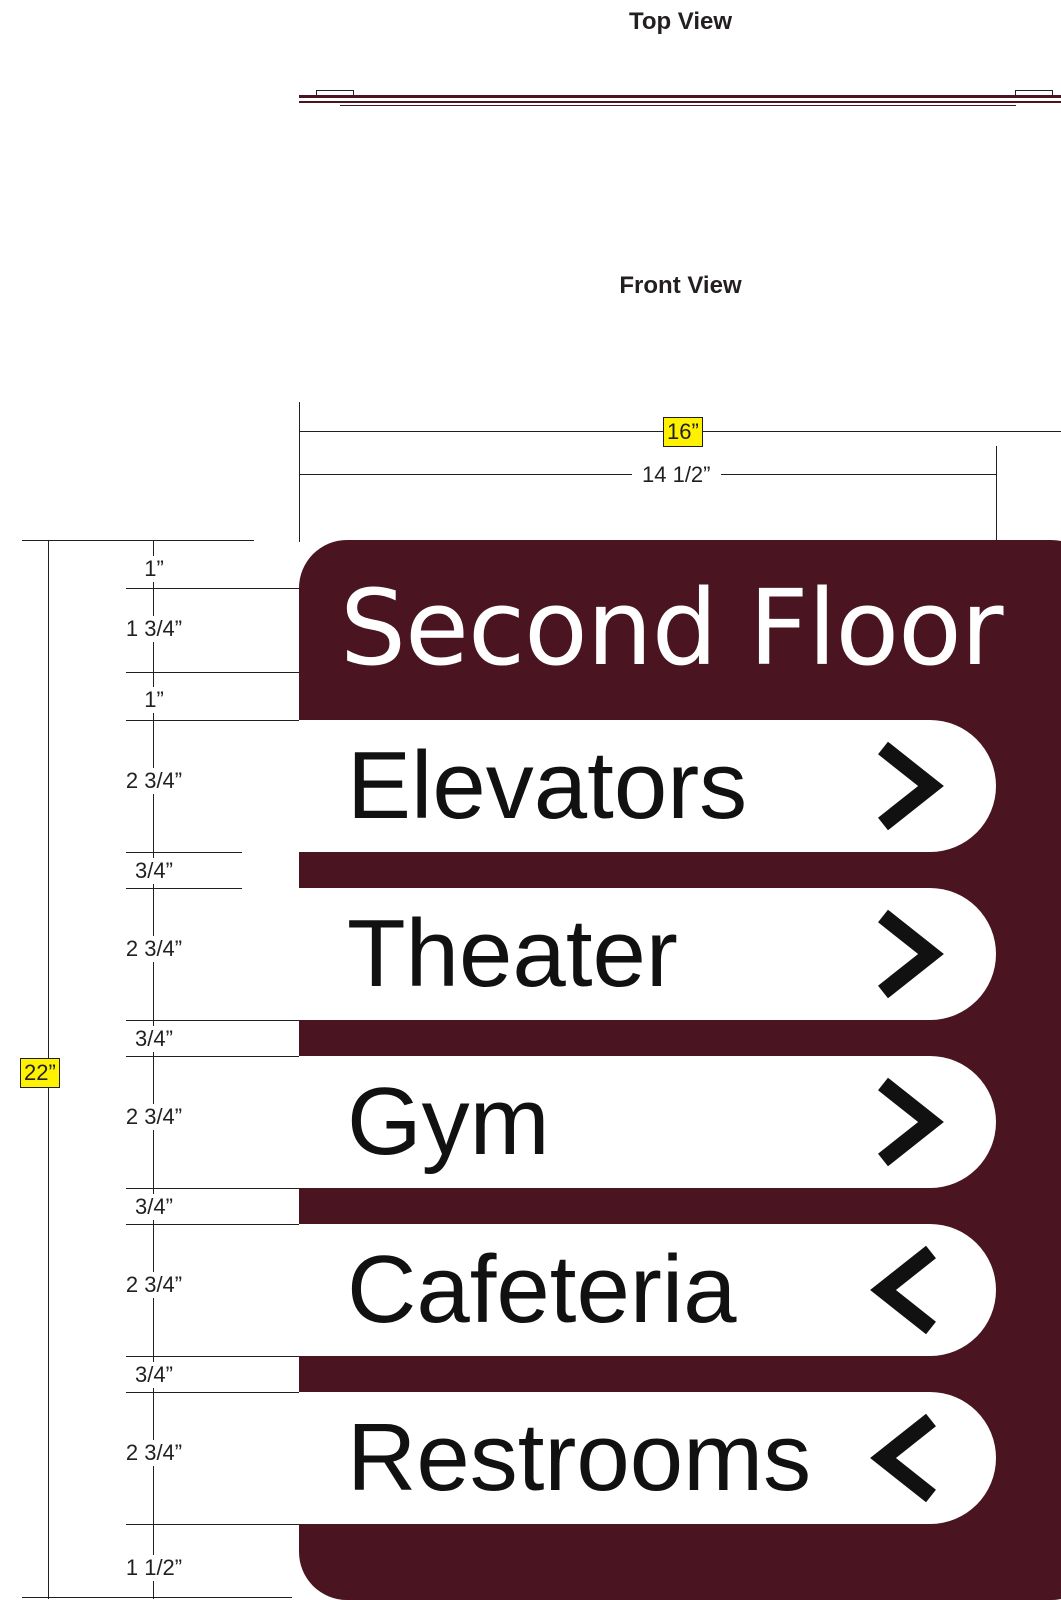 The height and width of the screenshot is (1600, 1061). What do you see at coordinates (154, 1568) in the screenshot?
I see `dim-bottom-margin: 1 1/2”` at bounding box center [154, 1568].